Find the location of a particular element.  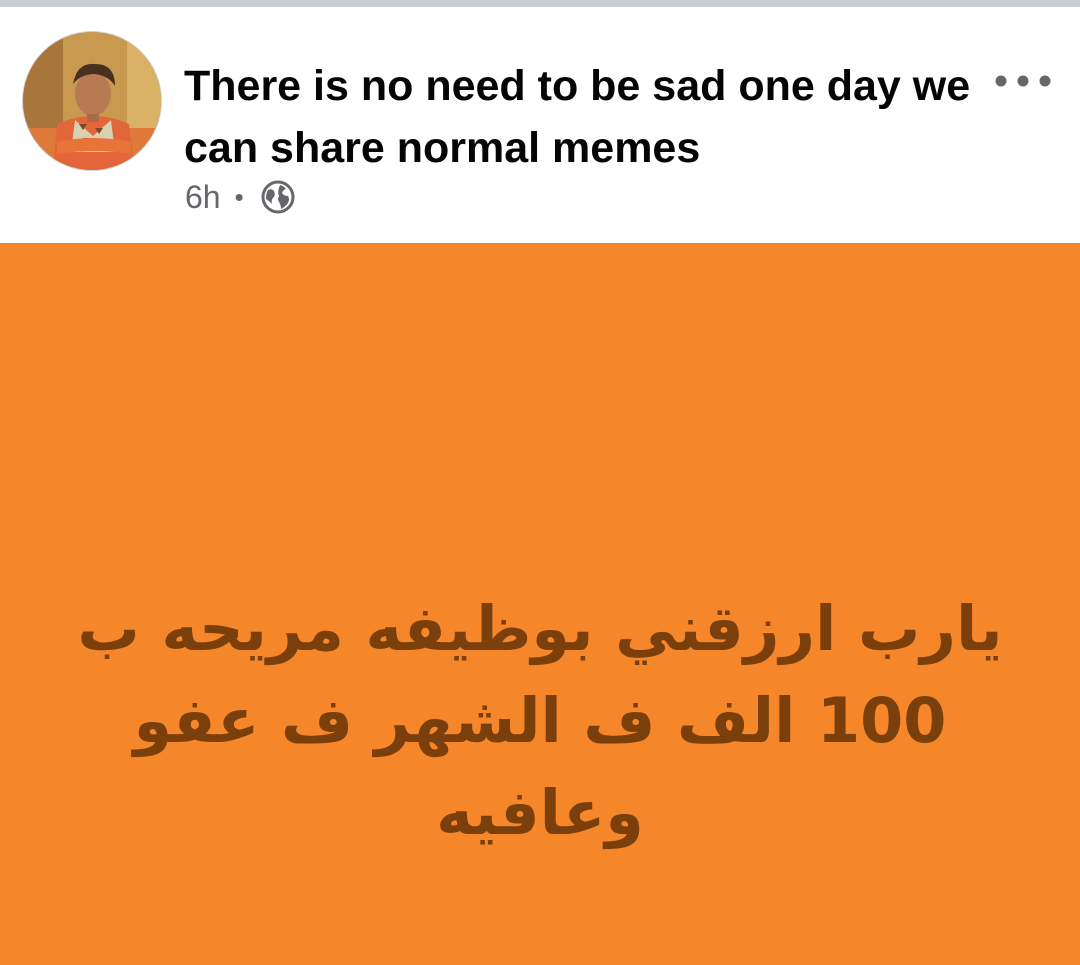

more-options-icon is located at coordinates (1023, 81).